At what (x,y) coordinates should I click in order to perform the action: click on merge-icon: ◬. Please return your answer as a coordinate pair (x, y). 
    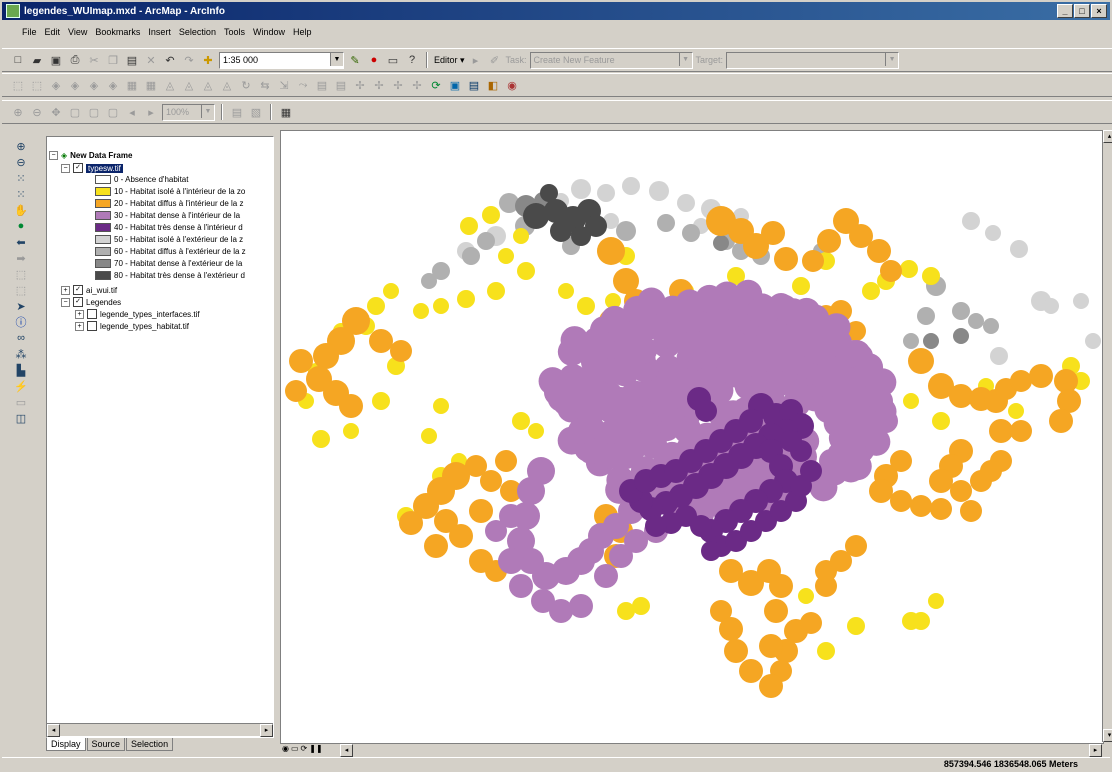
    Looking at the image, I should click on (189, 85).